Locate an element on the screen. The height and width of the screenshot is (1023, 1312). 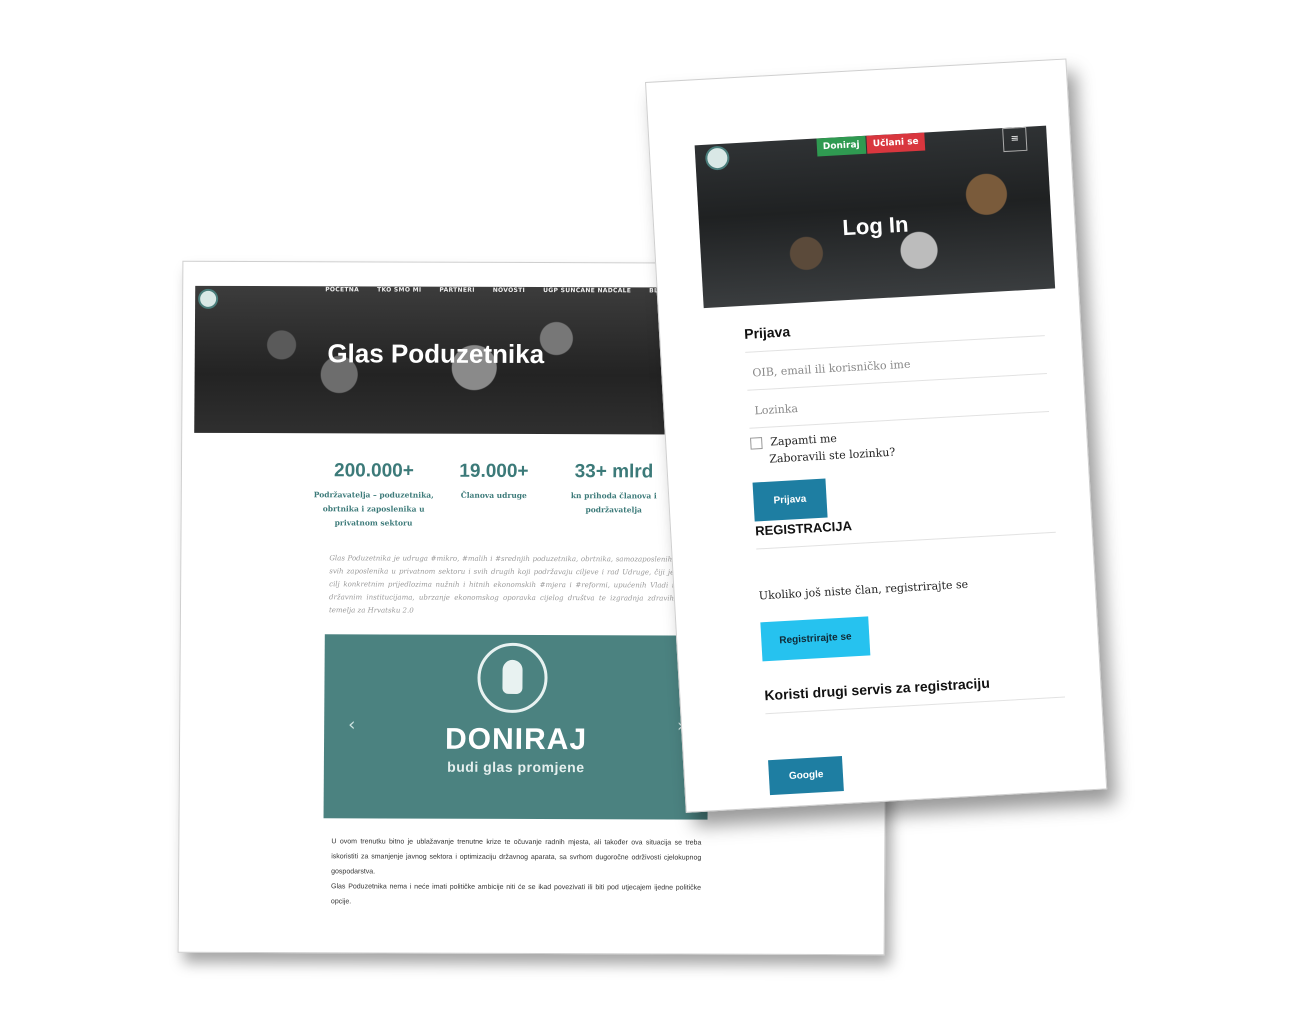
join-button: Učlani se is located at coordinates (896, 143).